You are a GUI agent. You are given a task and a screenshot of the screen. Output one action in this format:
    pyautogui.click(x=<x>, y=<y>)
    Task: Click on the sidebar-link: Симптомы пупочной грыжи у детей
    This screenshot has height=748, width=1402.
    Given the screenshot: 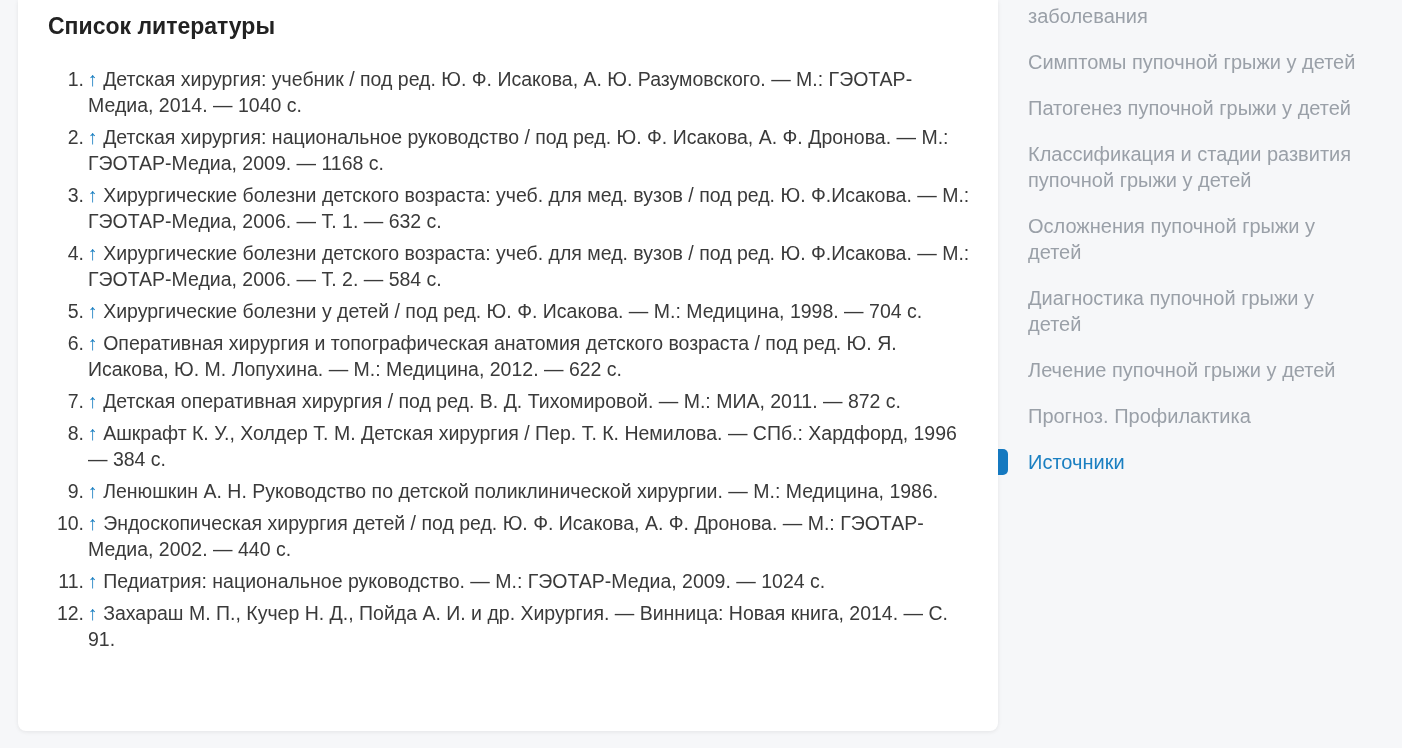 What is the action you would take?
    pyautogui.click(x=1198, y=62)
    